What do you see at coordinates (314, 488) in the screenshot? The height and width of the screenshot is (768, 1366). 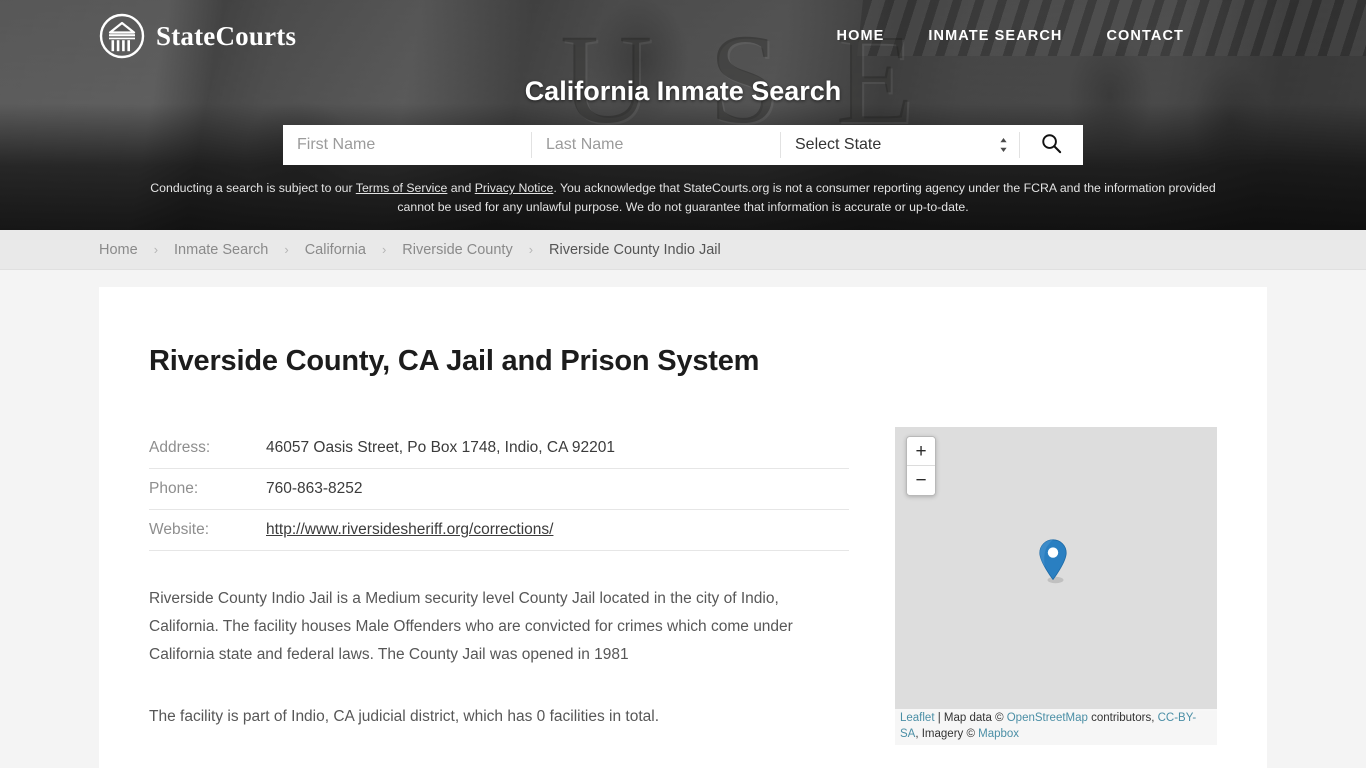 I see `phone-value: 760-863-8252` at bounding box center [314, 488].